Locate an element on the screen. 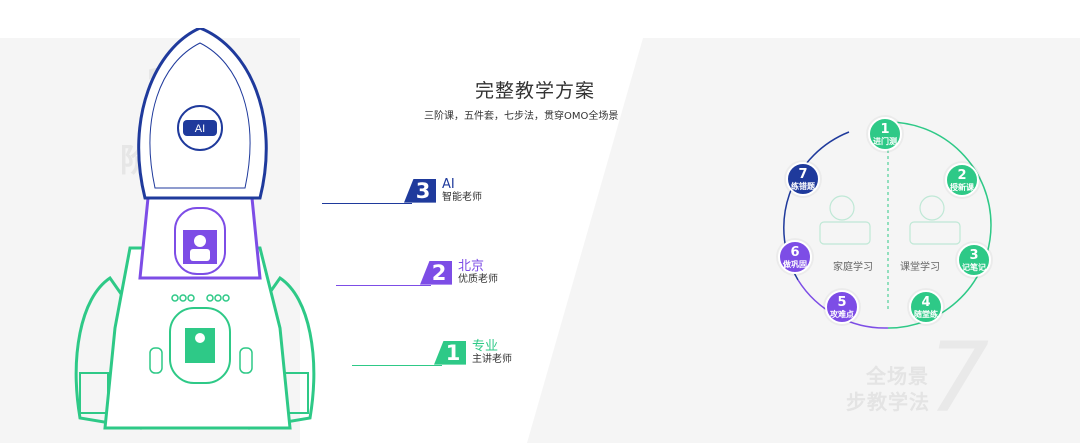 The width and height of the screenshot is (1080, 443). level-1-badge: 1 is located at coordinates (450, 352).